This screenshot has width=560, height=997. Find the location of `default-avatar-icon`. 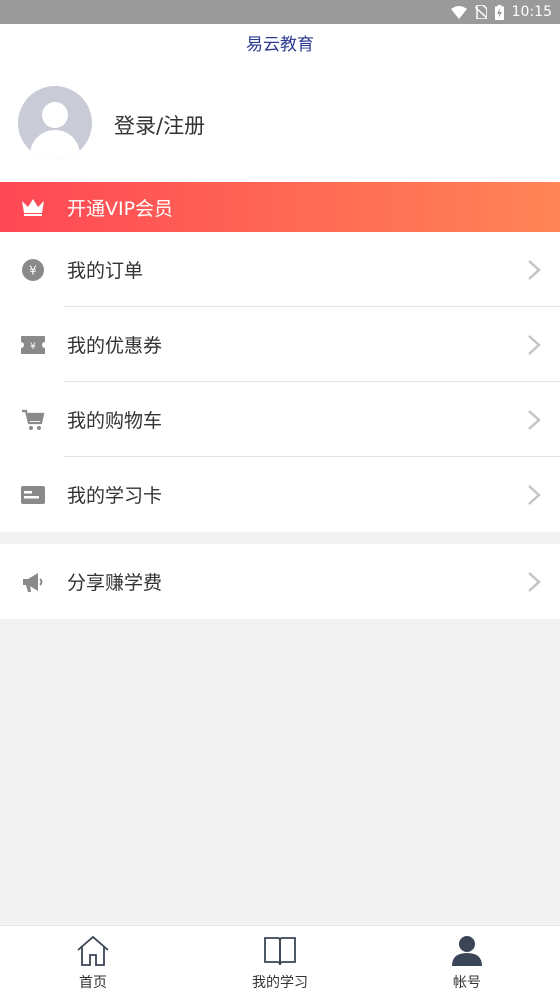

default-avatar-icon is located at coordinates (55, 123).